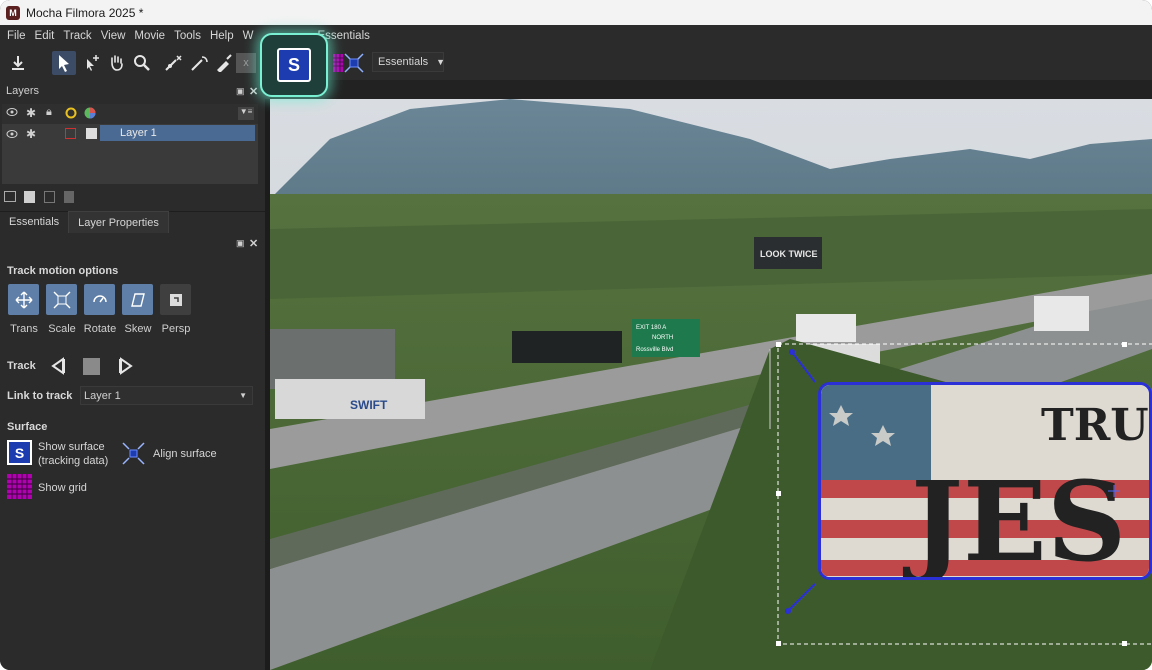 Image resolution: width=1152 pixels, height=670 pixels. Describe the element at coordinates (49, 112) in the screenshot. I see `lock-icon: 🔒︎` at that location.